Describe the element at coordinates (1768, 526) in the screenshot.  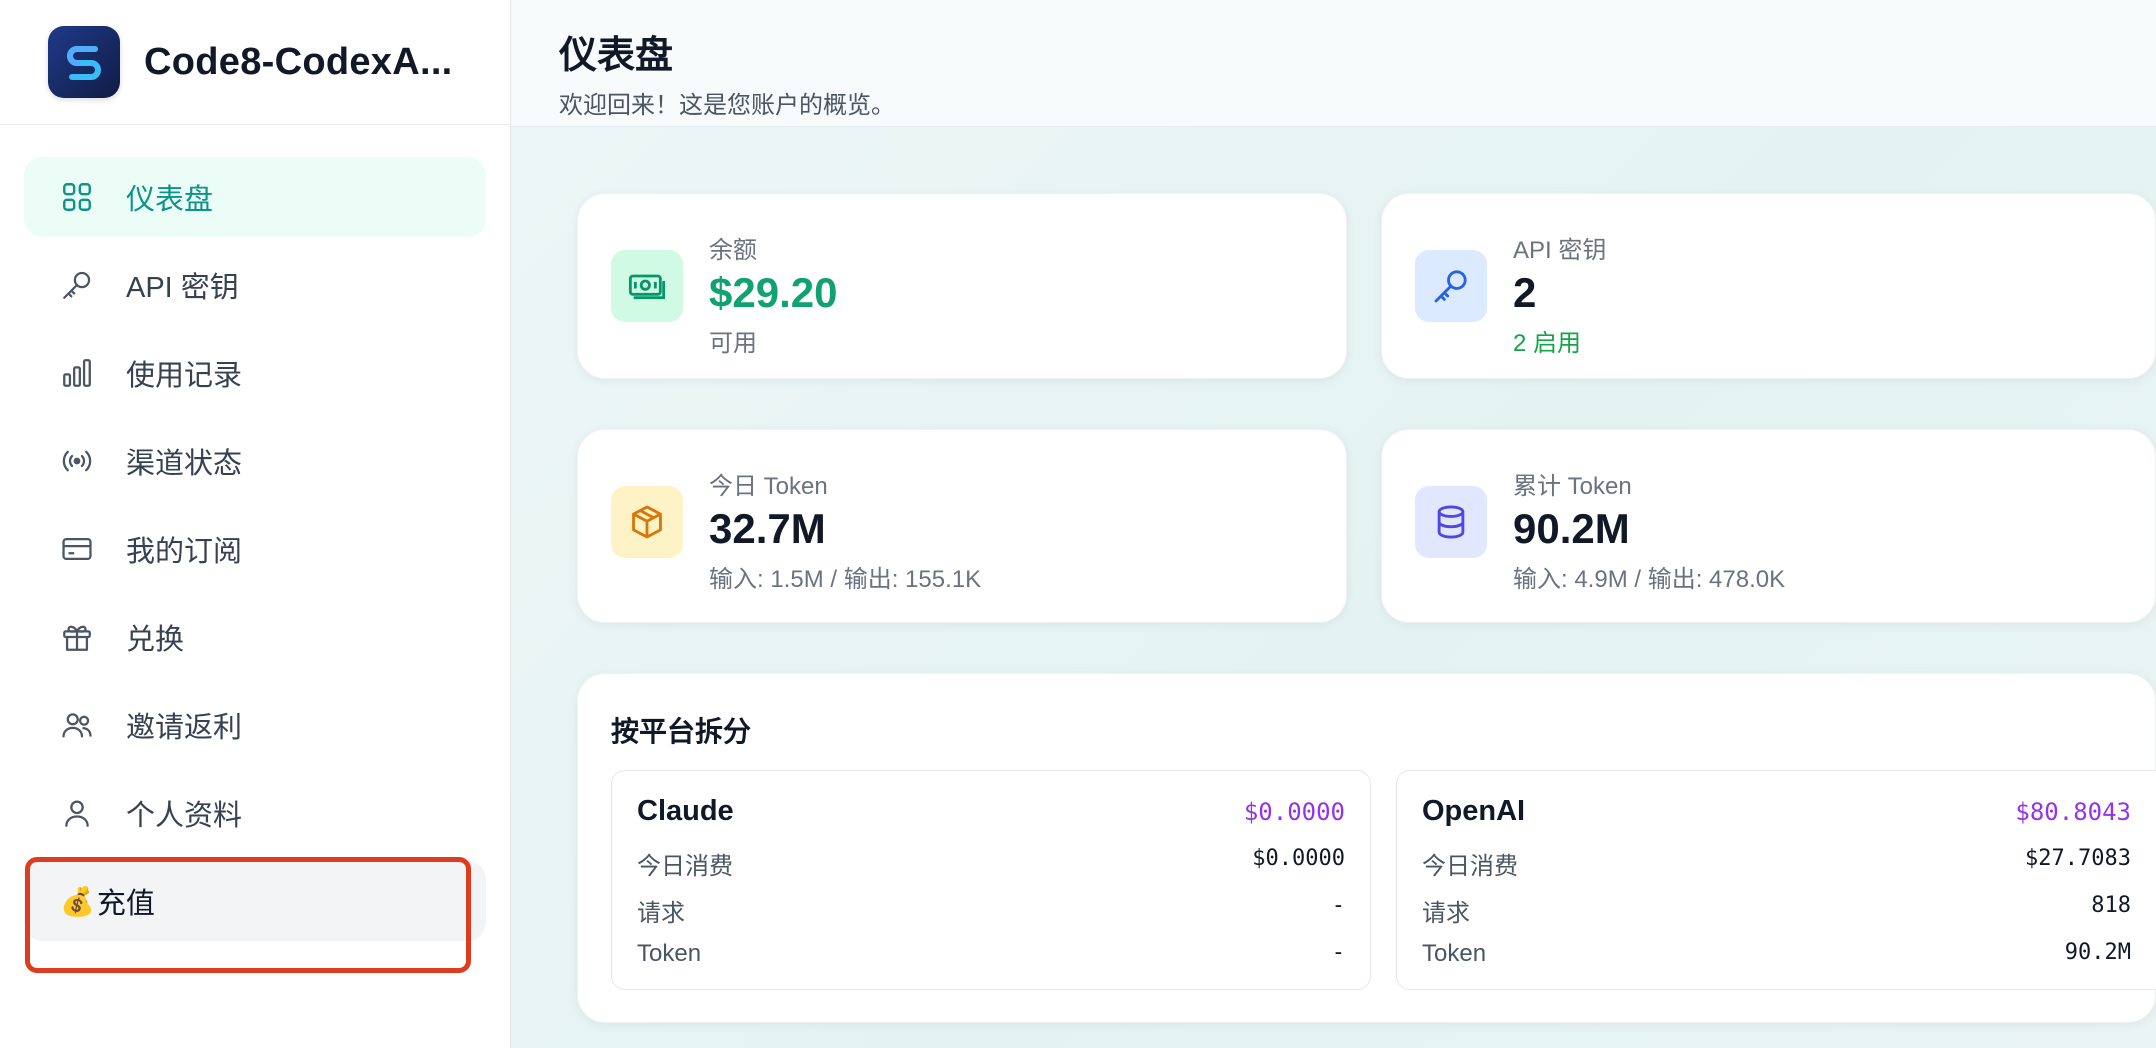
I see `total-token-card: 累计 Token 90.2M 输入: 4.9M / 输出: 478.0K` at that location.